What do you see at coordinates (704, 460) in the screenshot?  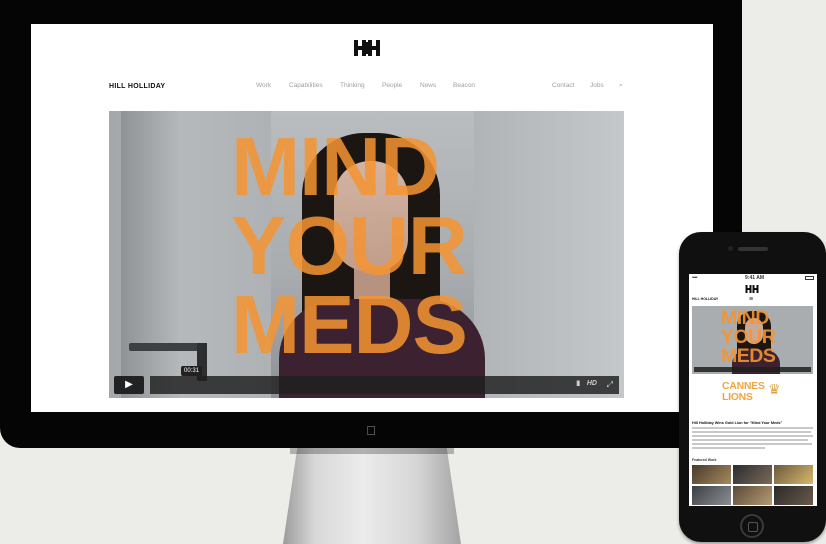 I see `featured-work-heading: Featured Work` at bounding box center [704, 460].